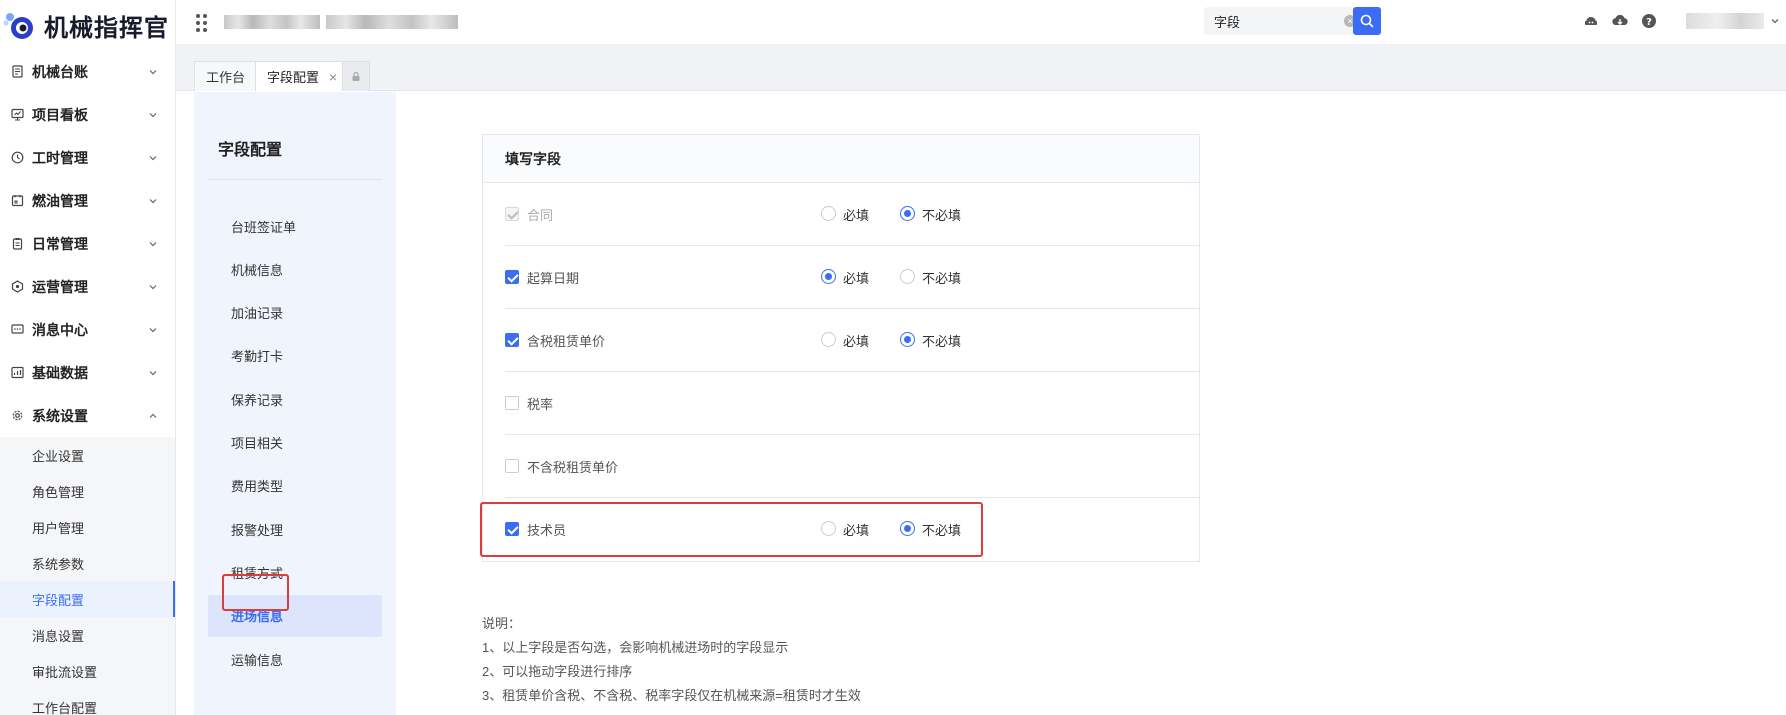 This screenshot has height=715, width=1786. I want to click on sidebar-menu-2: 项目看板, so click(87, 114).